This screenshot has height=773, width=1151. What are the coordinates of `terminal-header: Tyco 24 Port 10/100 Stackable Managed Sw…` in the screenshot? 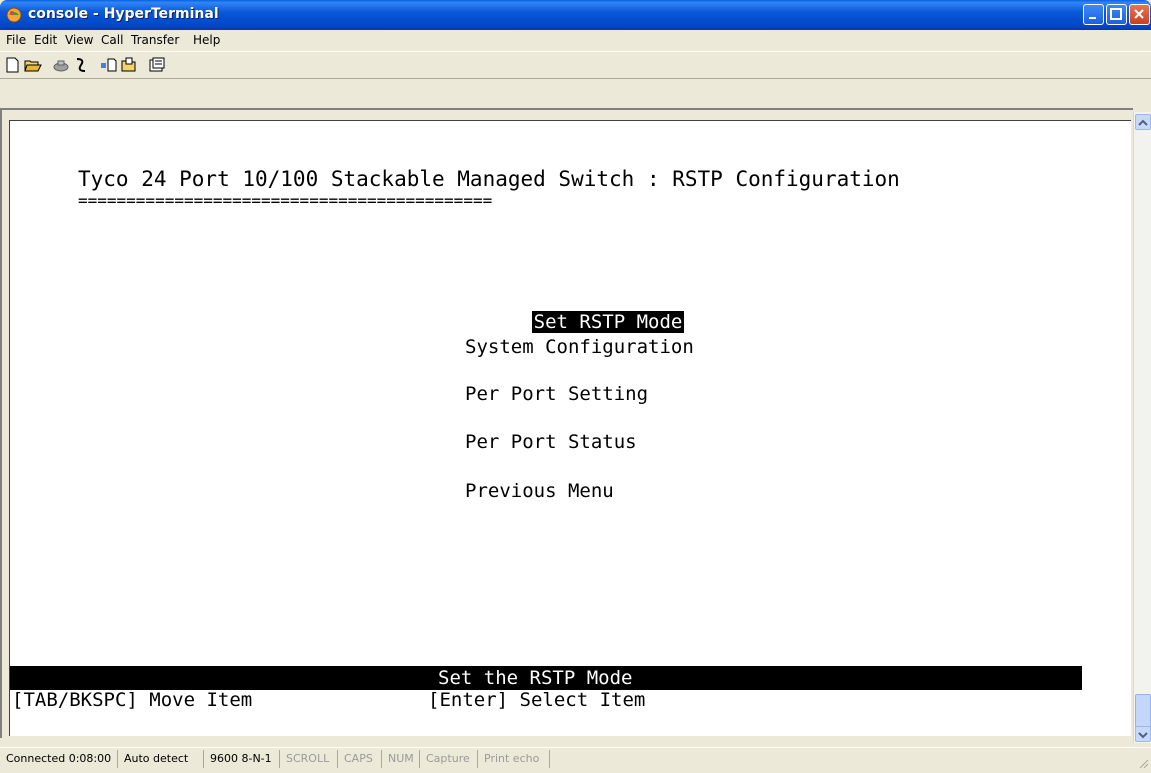 It's located at (489, 179).